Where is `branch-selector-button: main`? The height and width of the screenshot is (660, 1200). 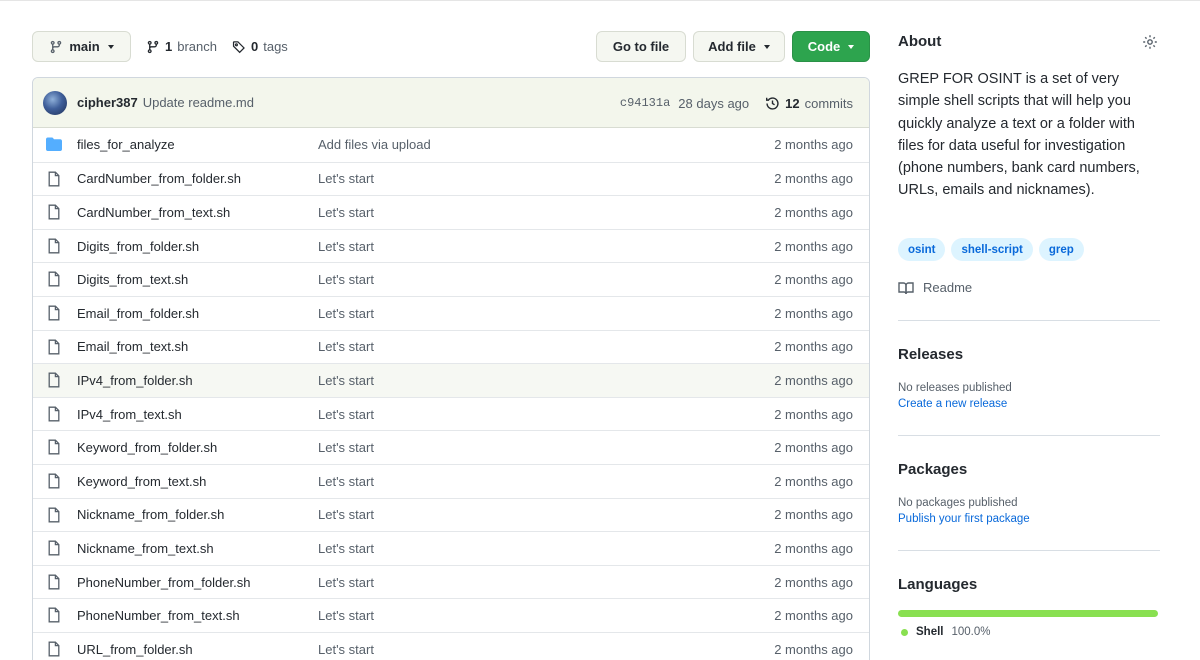 branch-selector-button: main is located at coordinates (81, 46).